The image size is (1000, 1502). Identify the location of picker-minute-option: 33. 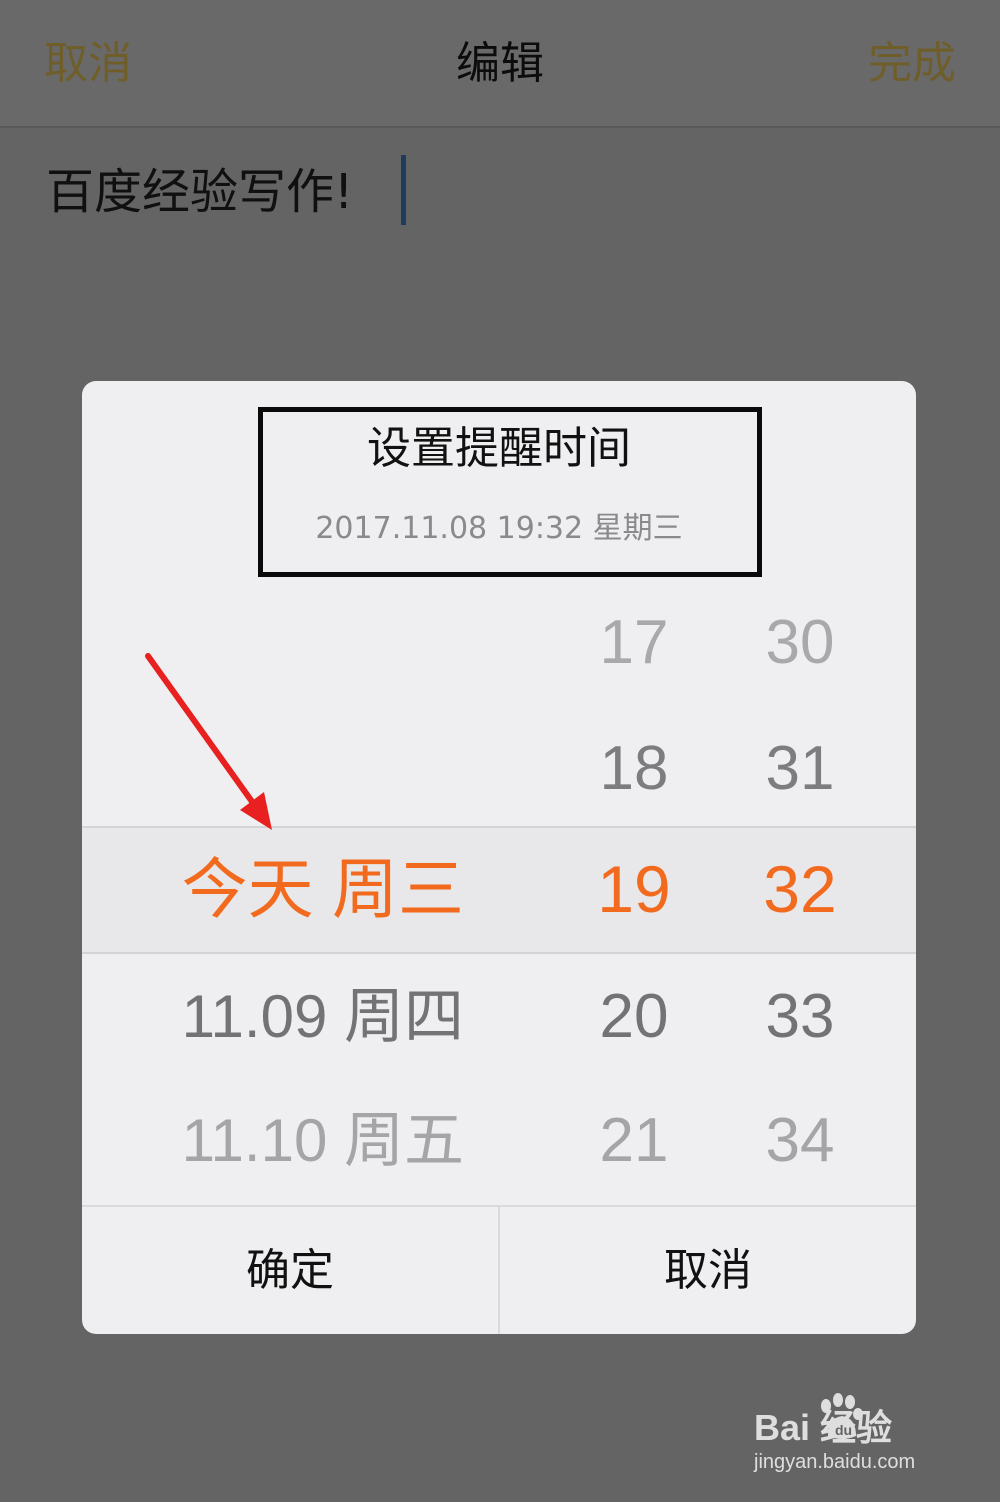
(800, 1017).